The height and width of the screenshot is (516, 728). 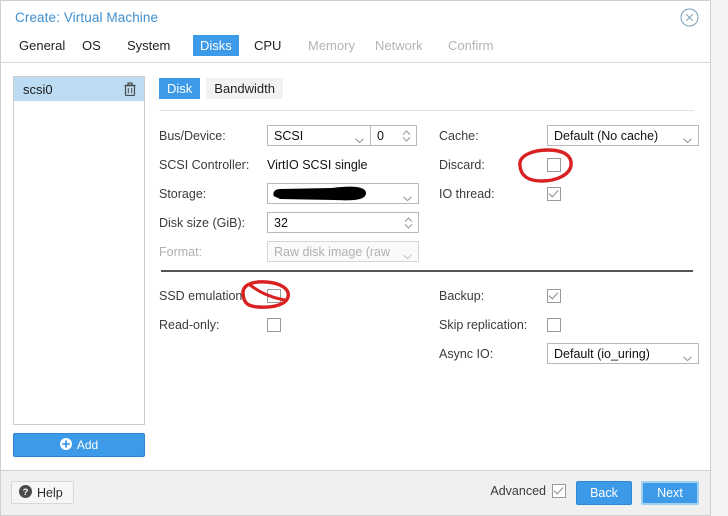 I want to click on scsi-controller-label: SCSI Controller:, so click(x=204, y=164).